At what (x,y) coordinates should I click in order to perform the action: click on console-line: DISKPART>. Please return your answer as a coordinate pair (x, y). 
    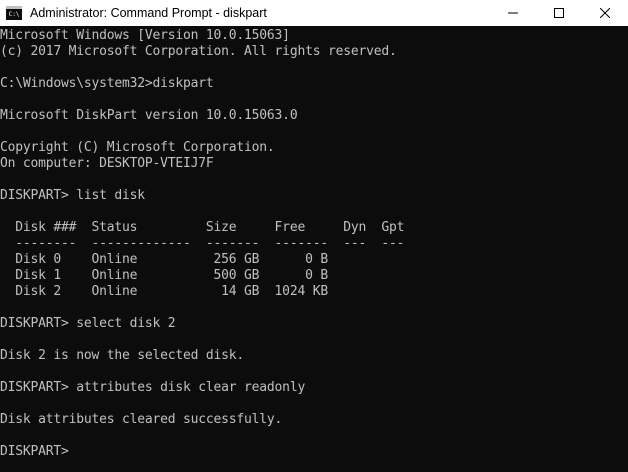
    Looking at the image, I should click on (34, 451).